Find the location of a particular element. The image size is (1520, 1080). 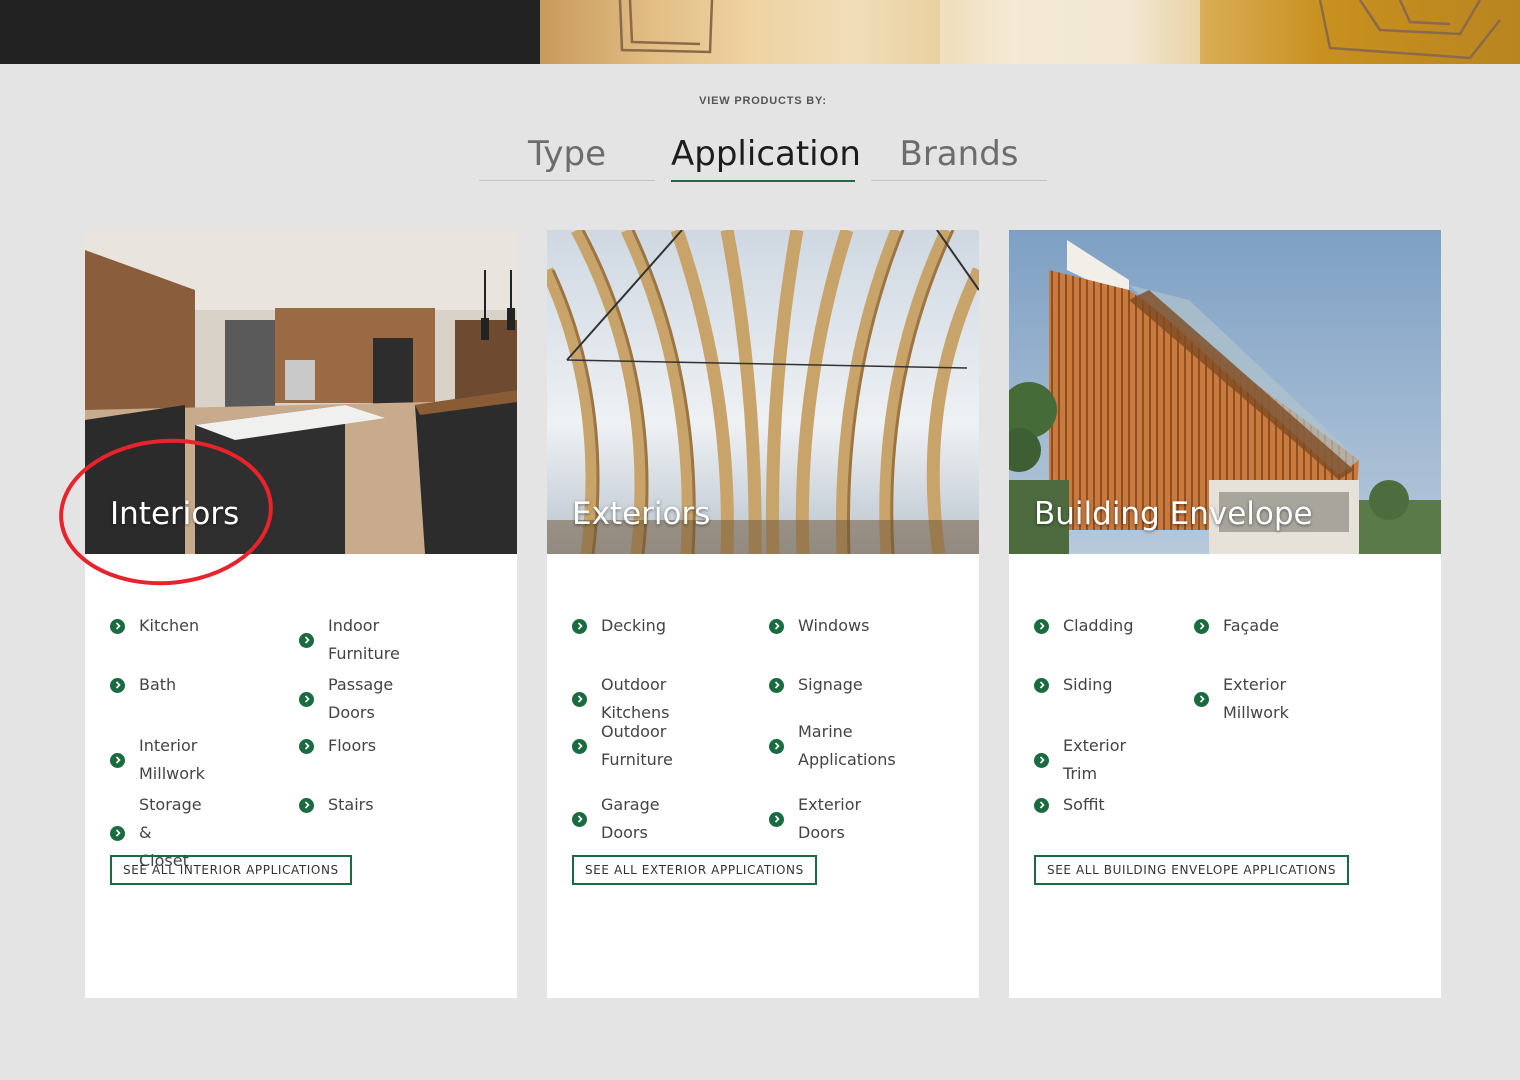

link-outdoor-furniture: Outdoor Furniture is located at coordinates (626, 746).